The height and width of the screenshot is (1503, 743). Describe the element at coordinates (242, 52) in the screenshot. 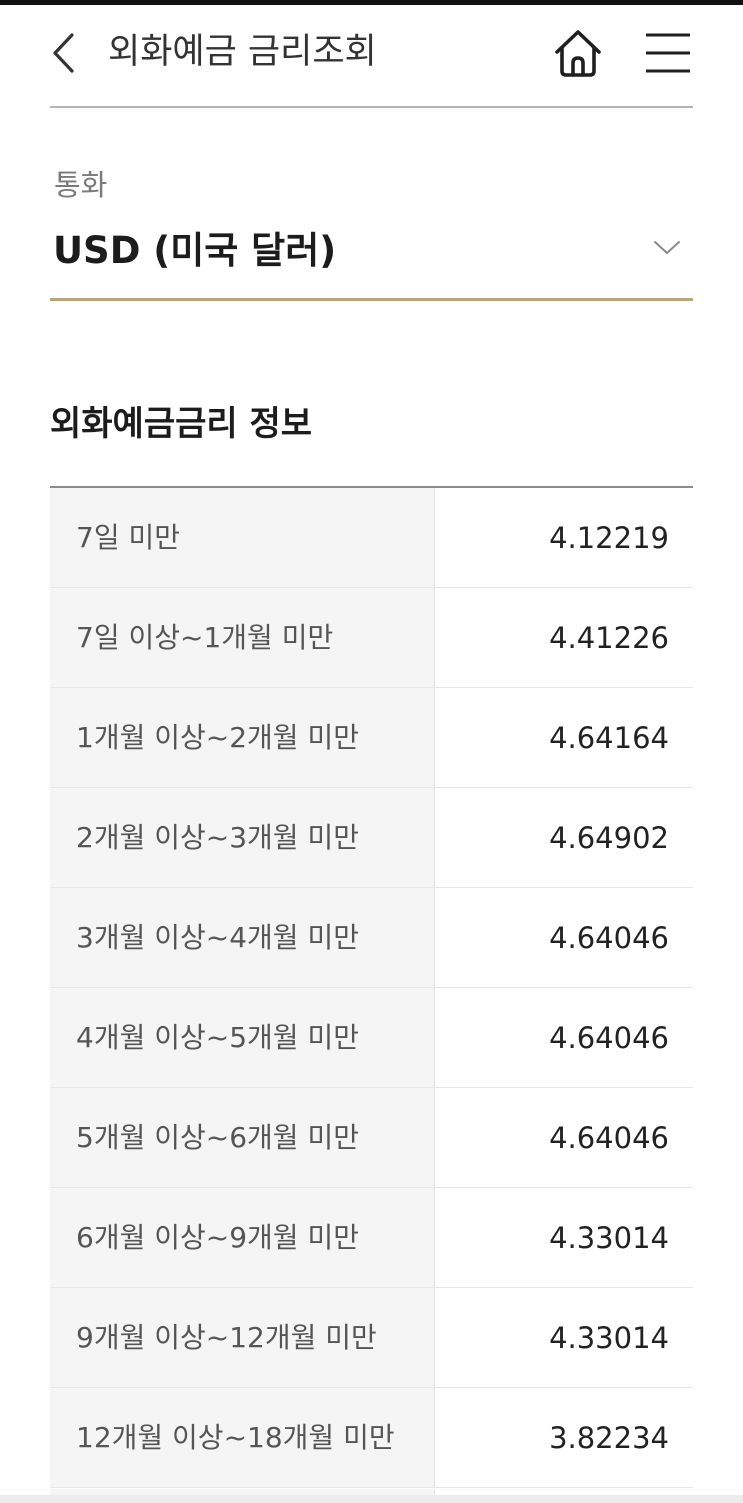

I see `page-title: 외화예금 금리조회` at that location.